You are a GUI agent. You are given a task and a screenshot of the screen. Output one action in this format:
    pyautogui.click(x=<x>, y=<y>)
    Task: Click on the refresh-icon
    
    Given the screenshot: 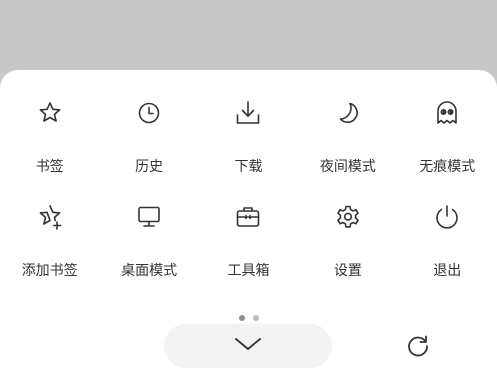 What is the action you would take?
    pyautogui.click(x=418, y=348)
    